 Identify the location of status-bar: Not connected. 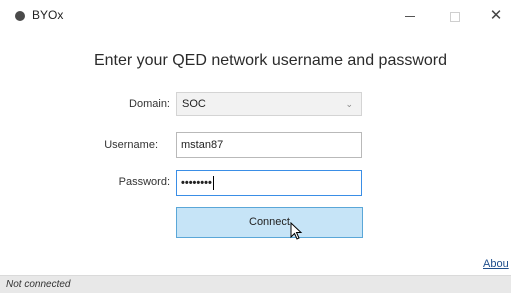
(255, 284).